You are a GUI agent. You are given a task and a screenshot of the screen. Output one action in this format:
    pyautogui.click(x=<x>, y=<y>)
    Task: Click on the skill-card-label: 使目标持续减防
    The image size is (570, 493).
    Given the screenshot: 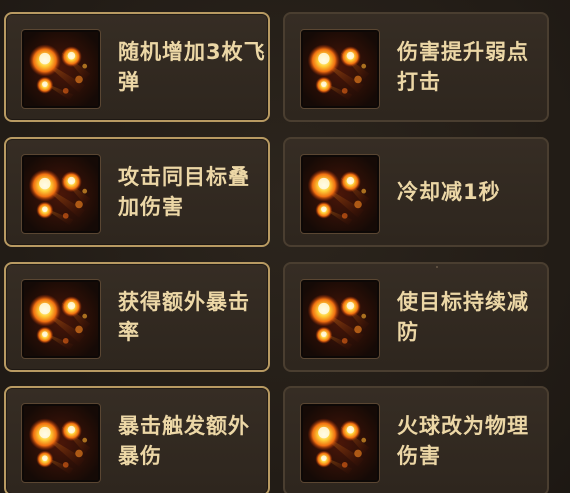 What is the action you would take?
    pyautogui.click(x=463, y=317)
    